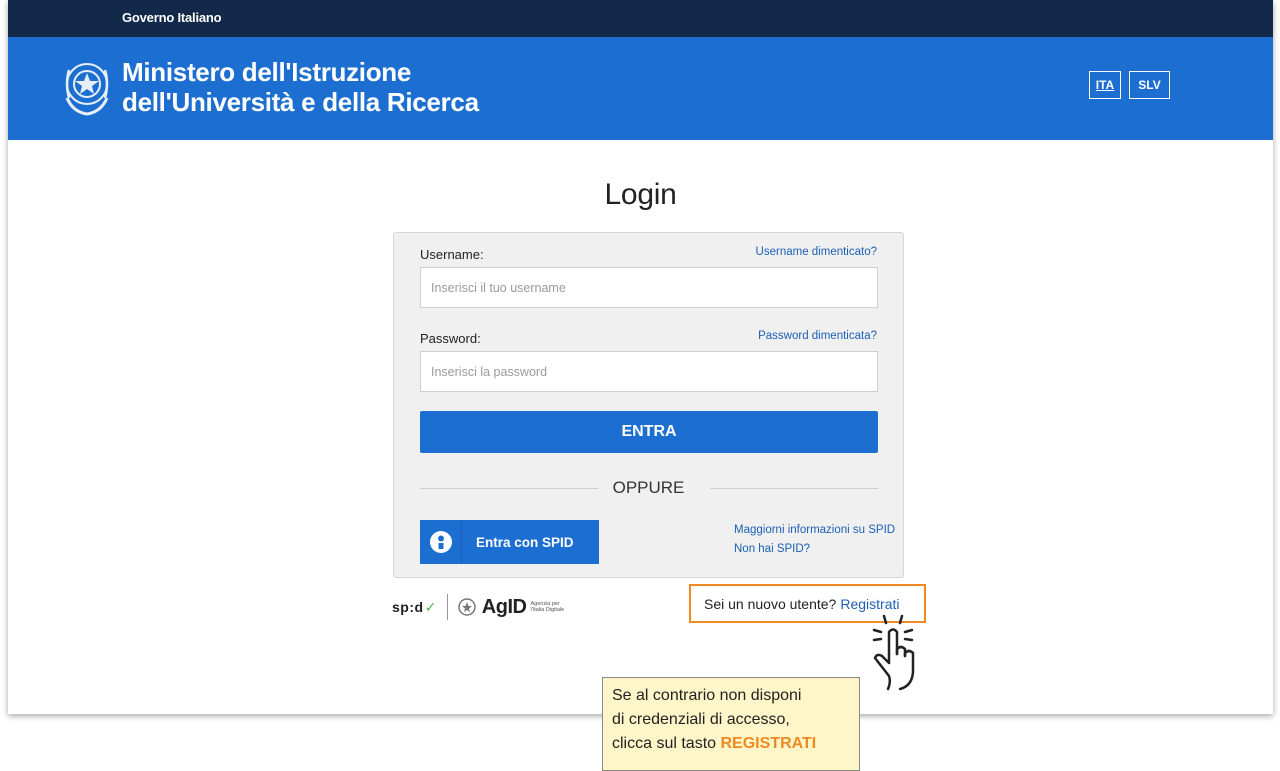 The image size is (1280, 771). What do you see at coordinates (504, 606) in the screenshot?
I see `agid-logo-text: AgID` at bounding box center [504, 606].